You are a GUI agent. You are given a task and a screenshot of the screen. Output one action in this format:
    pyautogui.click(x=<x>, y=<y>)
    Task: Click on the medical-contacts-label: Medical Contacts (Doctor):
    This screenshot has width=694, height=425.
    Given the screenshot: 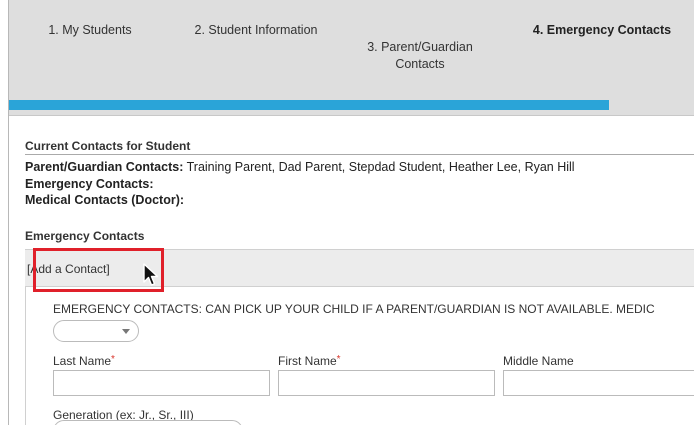 What is the action you would take?
    pyautogui.click(x=105, y=200)
    